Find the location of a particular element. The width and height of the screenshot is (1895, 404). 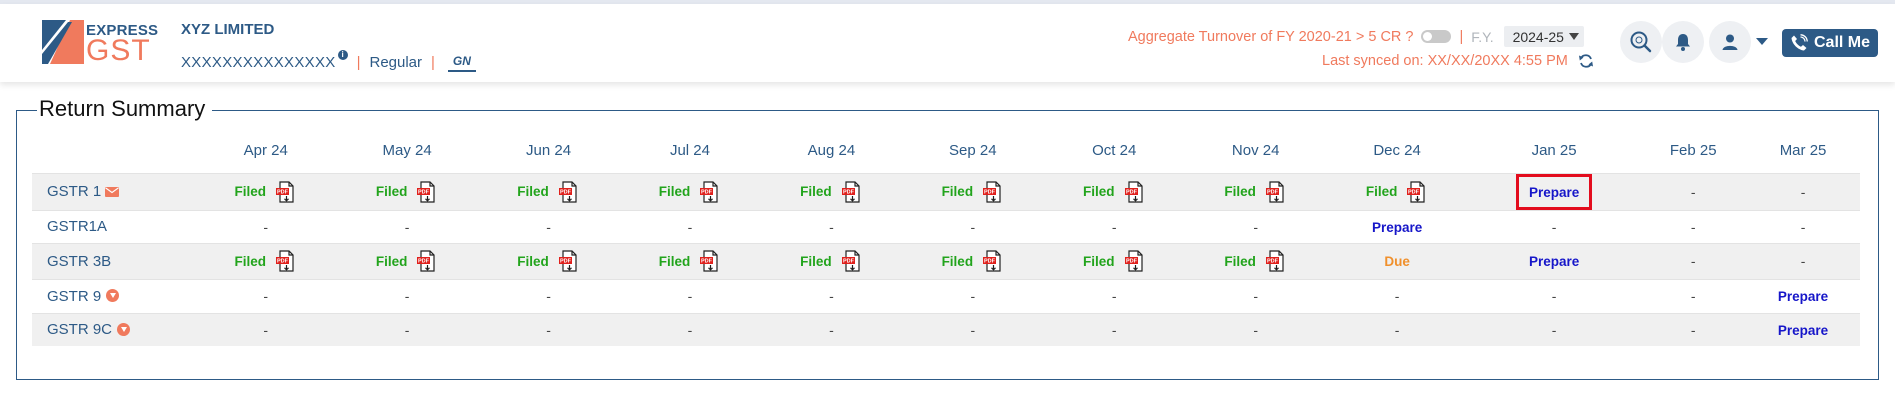

status-cell-jun-24: - is located at coordinates (548, 295).